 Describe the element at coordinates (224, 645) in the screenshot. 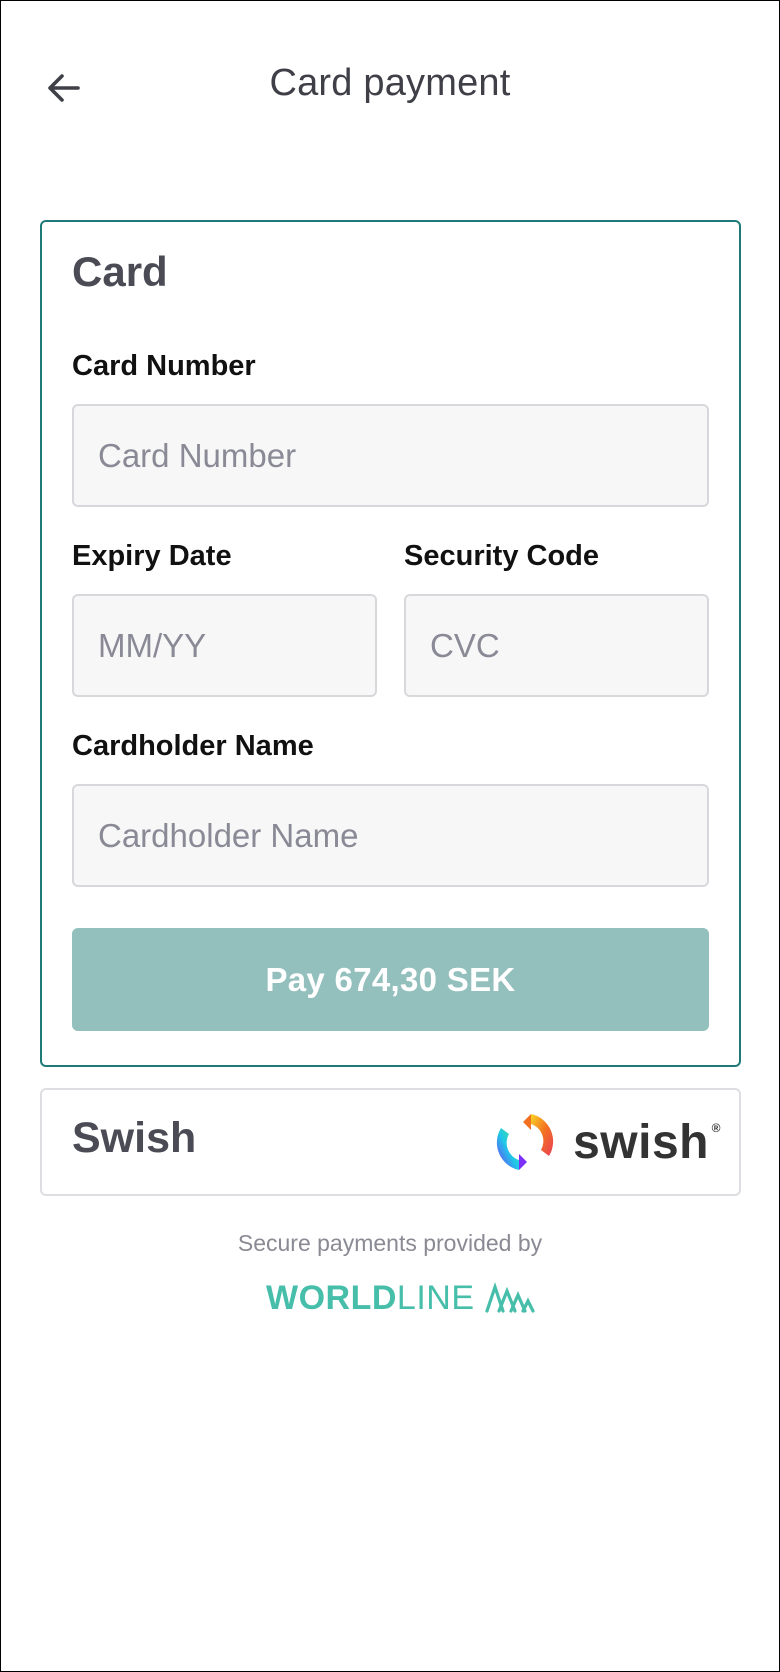

I see `expiry-date-input` at that location.